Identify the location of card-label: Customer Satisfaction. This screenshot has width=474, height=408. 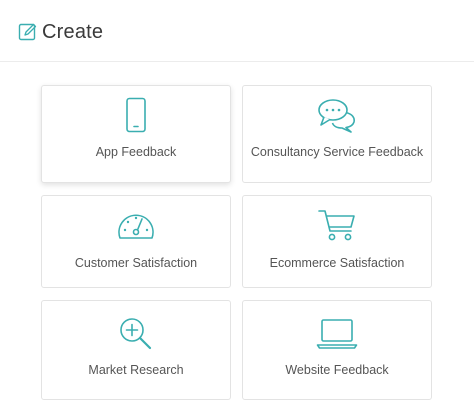
(136, 263).